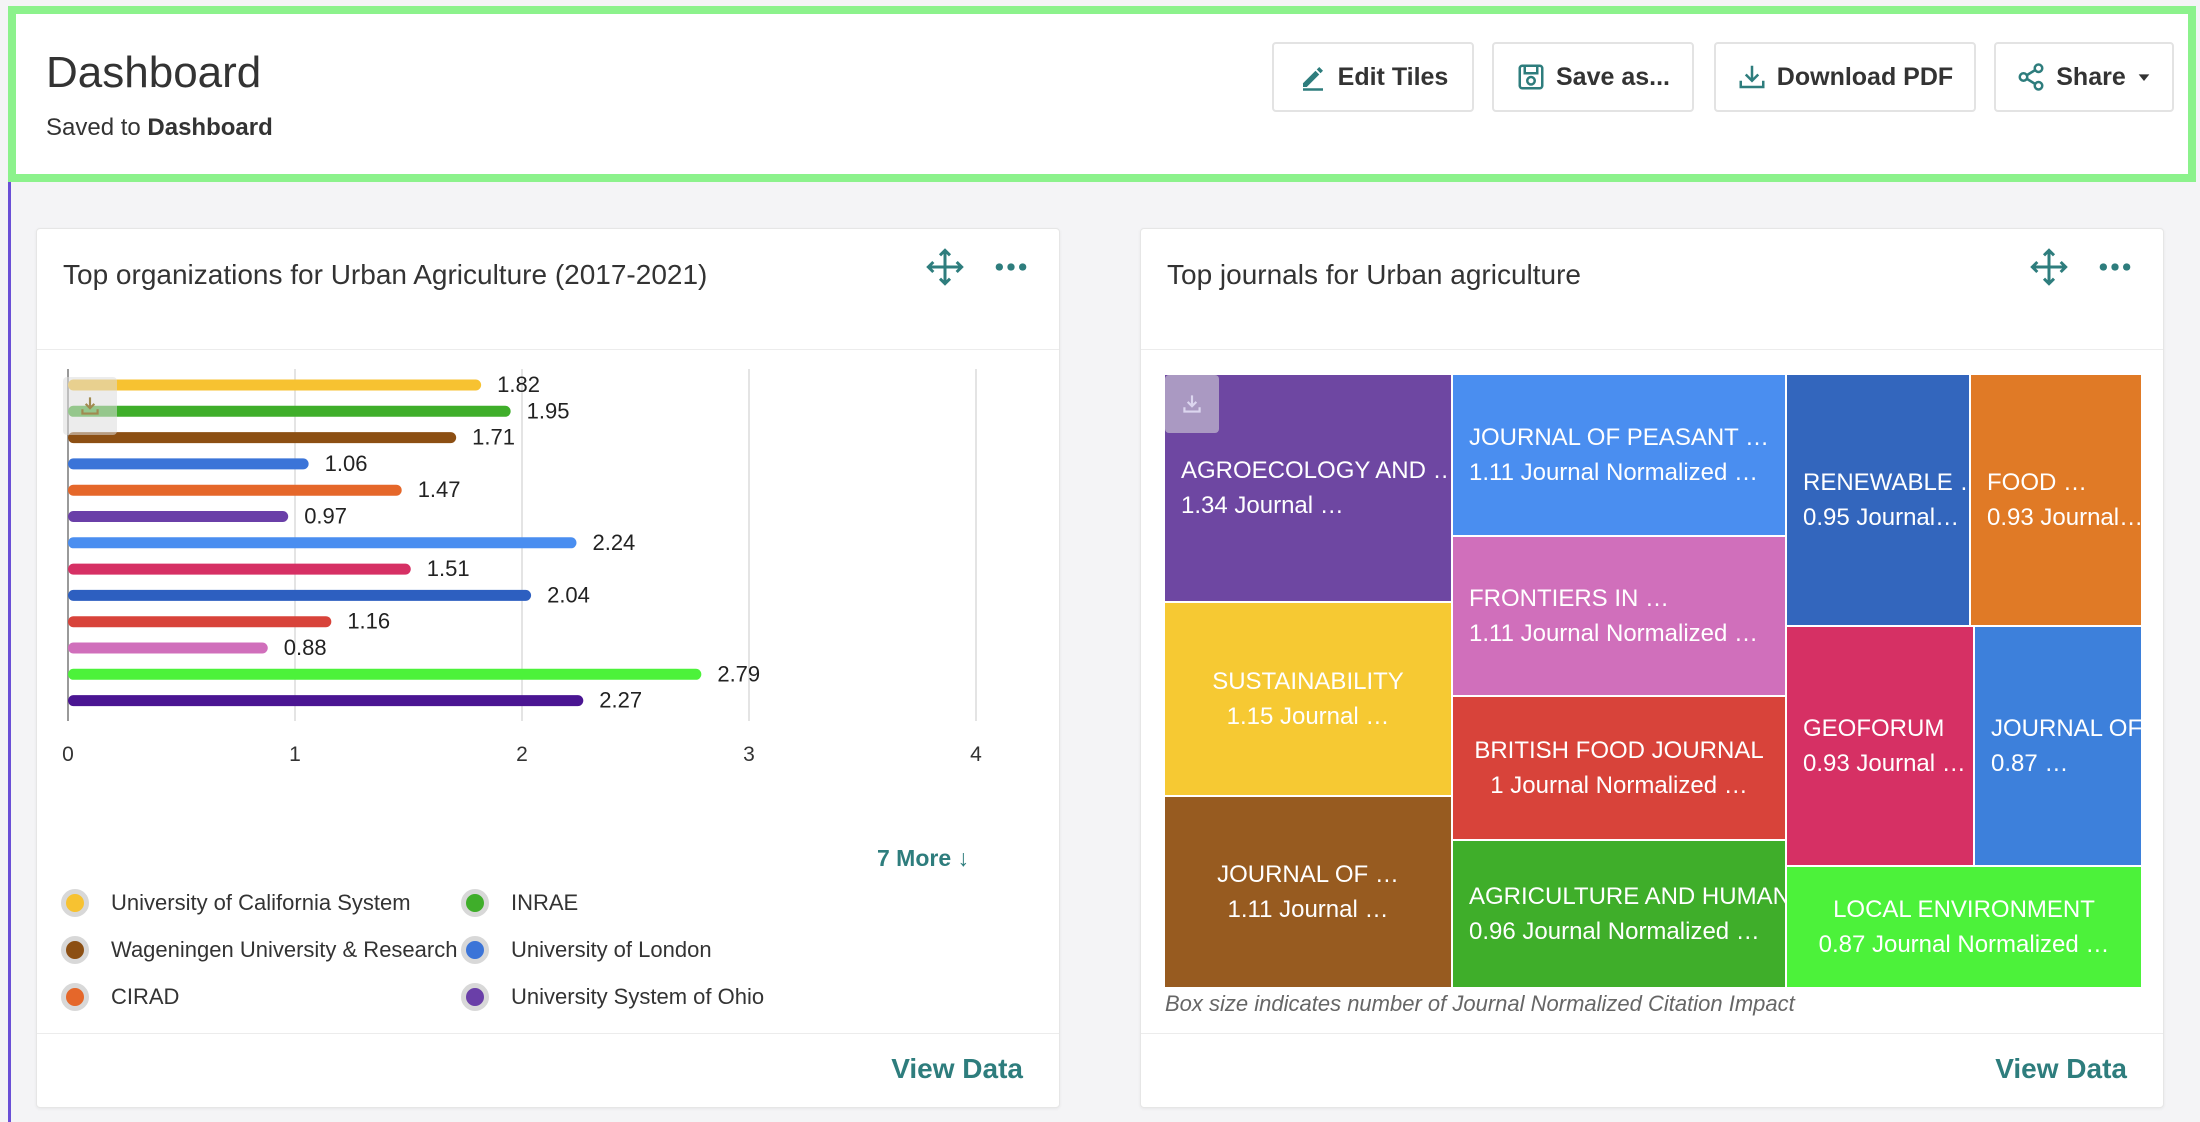 This screenshot has width=2200, height=1122. What do you see at coordinates (1652, 349) in the screenshot?
I see `card-divider` at bounding box center [1652, 349].